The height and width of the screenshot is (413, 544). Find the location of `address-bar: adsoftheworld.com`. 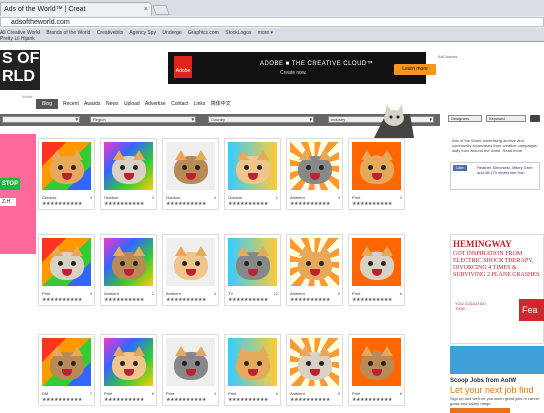

address-bar: adsoftheworld.com is located at coordinates (272, 22).